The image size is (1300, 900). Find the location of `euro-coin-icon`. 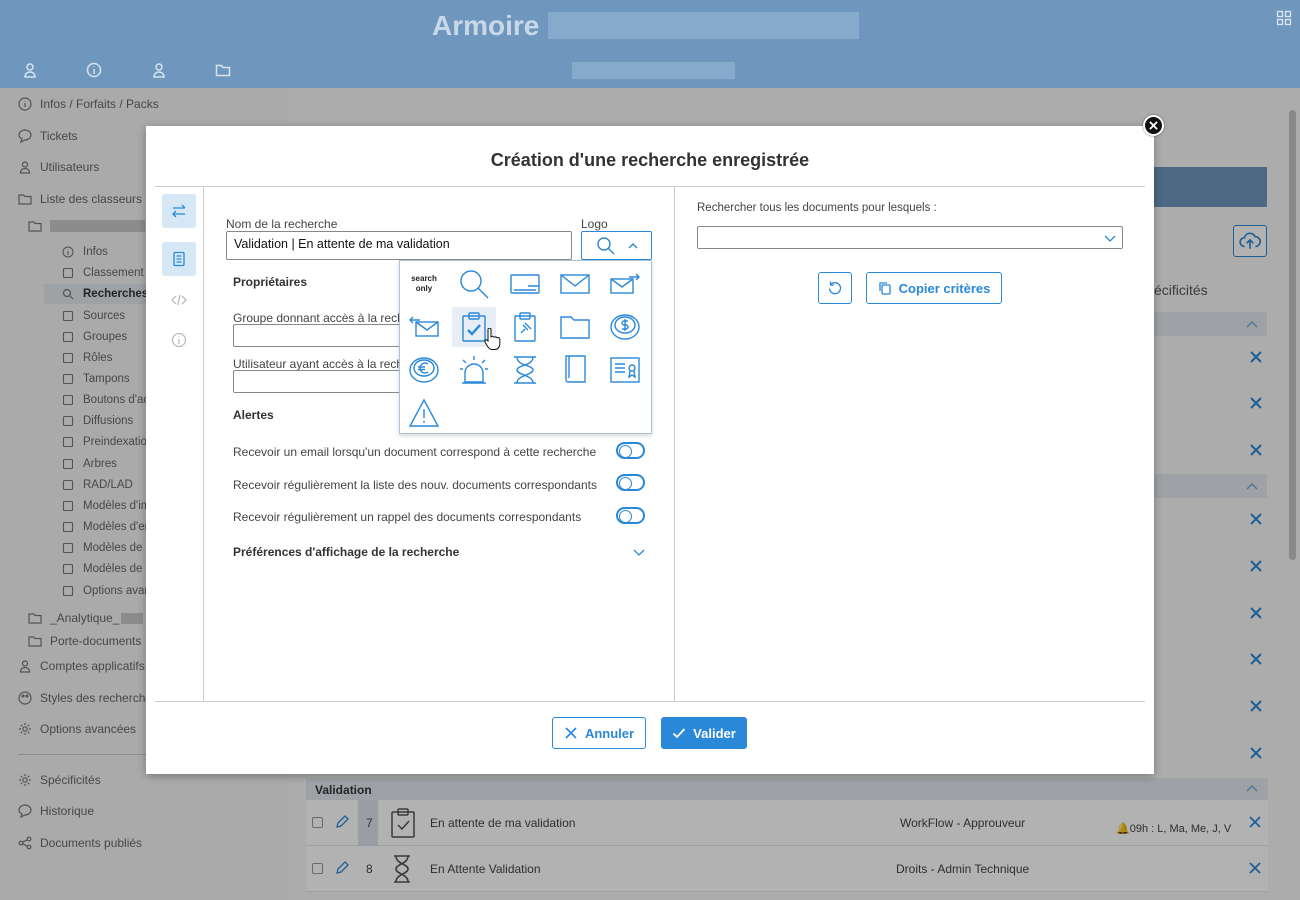

euro-coin-icon is located at coordinates (424, 370).